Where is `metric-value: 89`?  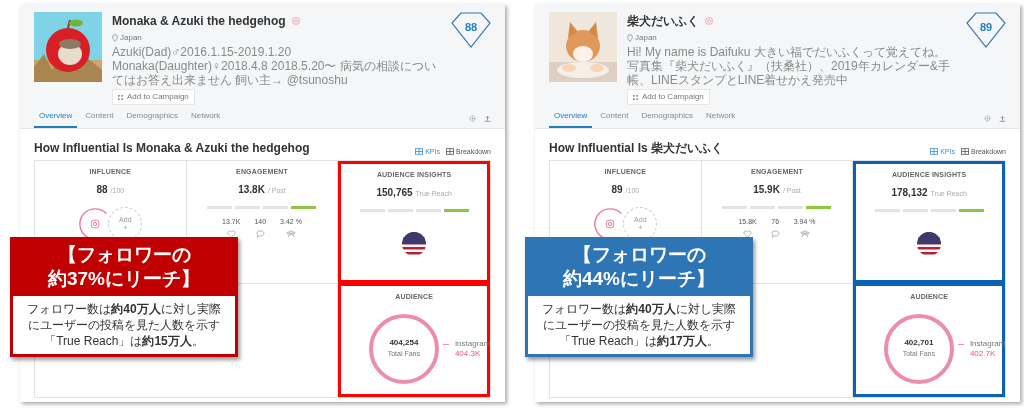 metric-value: 89 is located at coordinates (617, 189).